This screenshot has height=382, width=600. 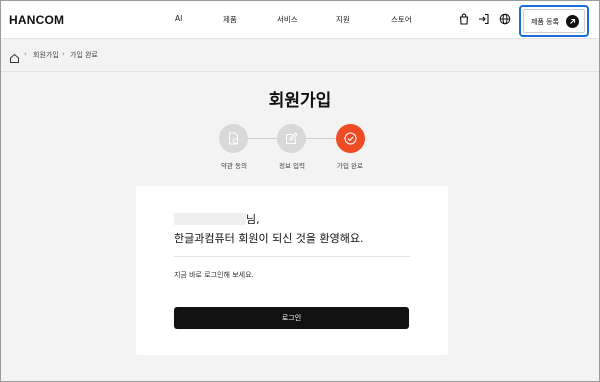 What do you see at coordinates (178, 18) in the screenshot?
I see `nav-item-ai: AI` at bounding box center [178, 18].